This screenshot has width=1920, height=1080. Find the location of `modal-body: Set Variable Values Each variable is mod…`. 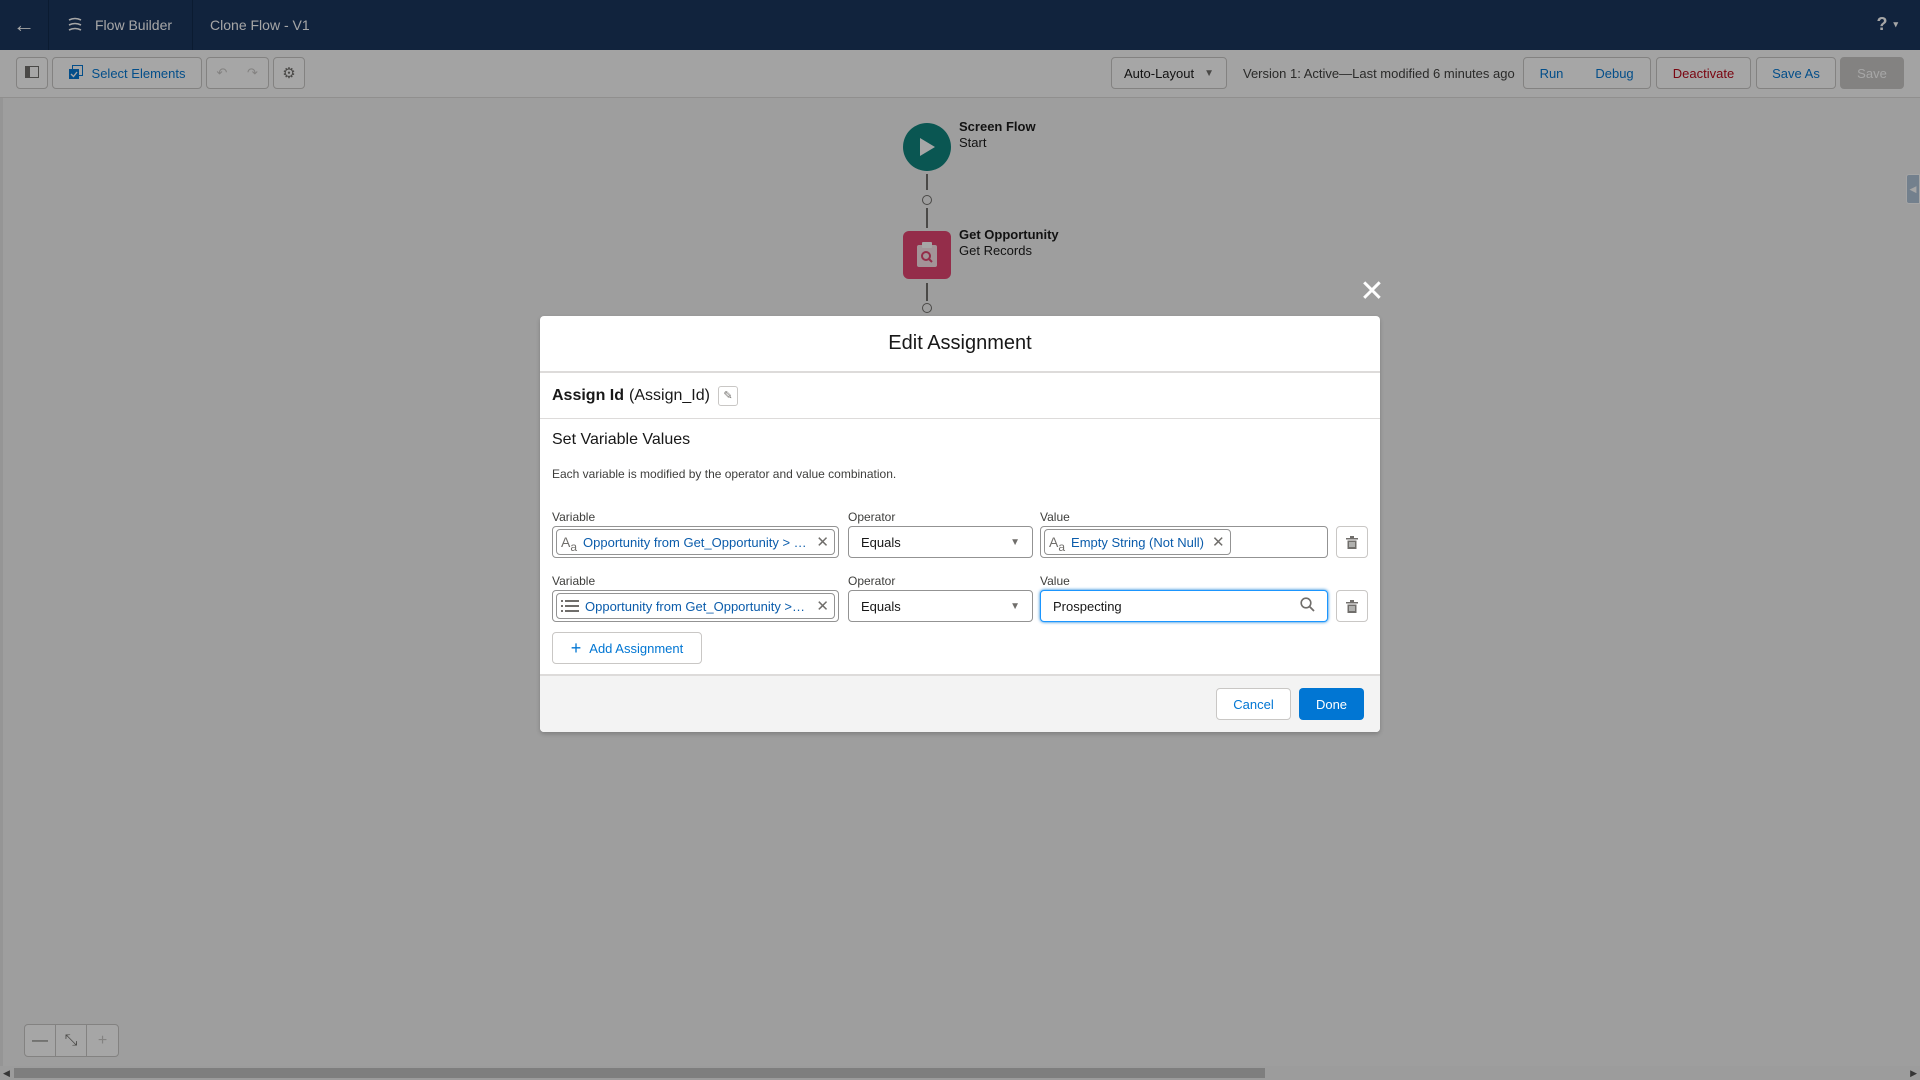

modal-body: Set Variable Values Each variable is mod… is located at coordinates (960, 547).